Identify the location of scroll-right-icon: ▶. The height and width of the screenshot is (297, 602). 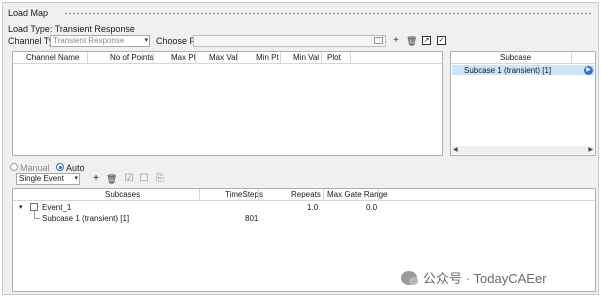
(590, 149).